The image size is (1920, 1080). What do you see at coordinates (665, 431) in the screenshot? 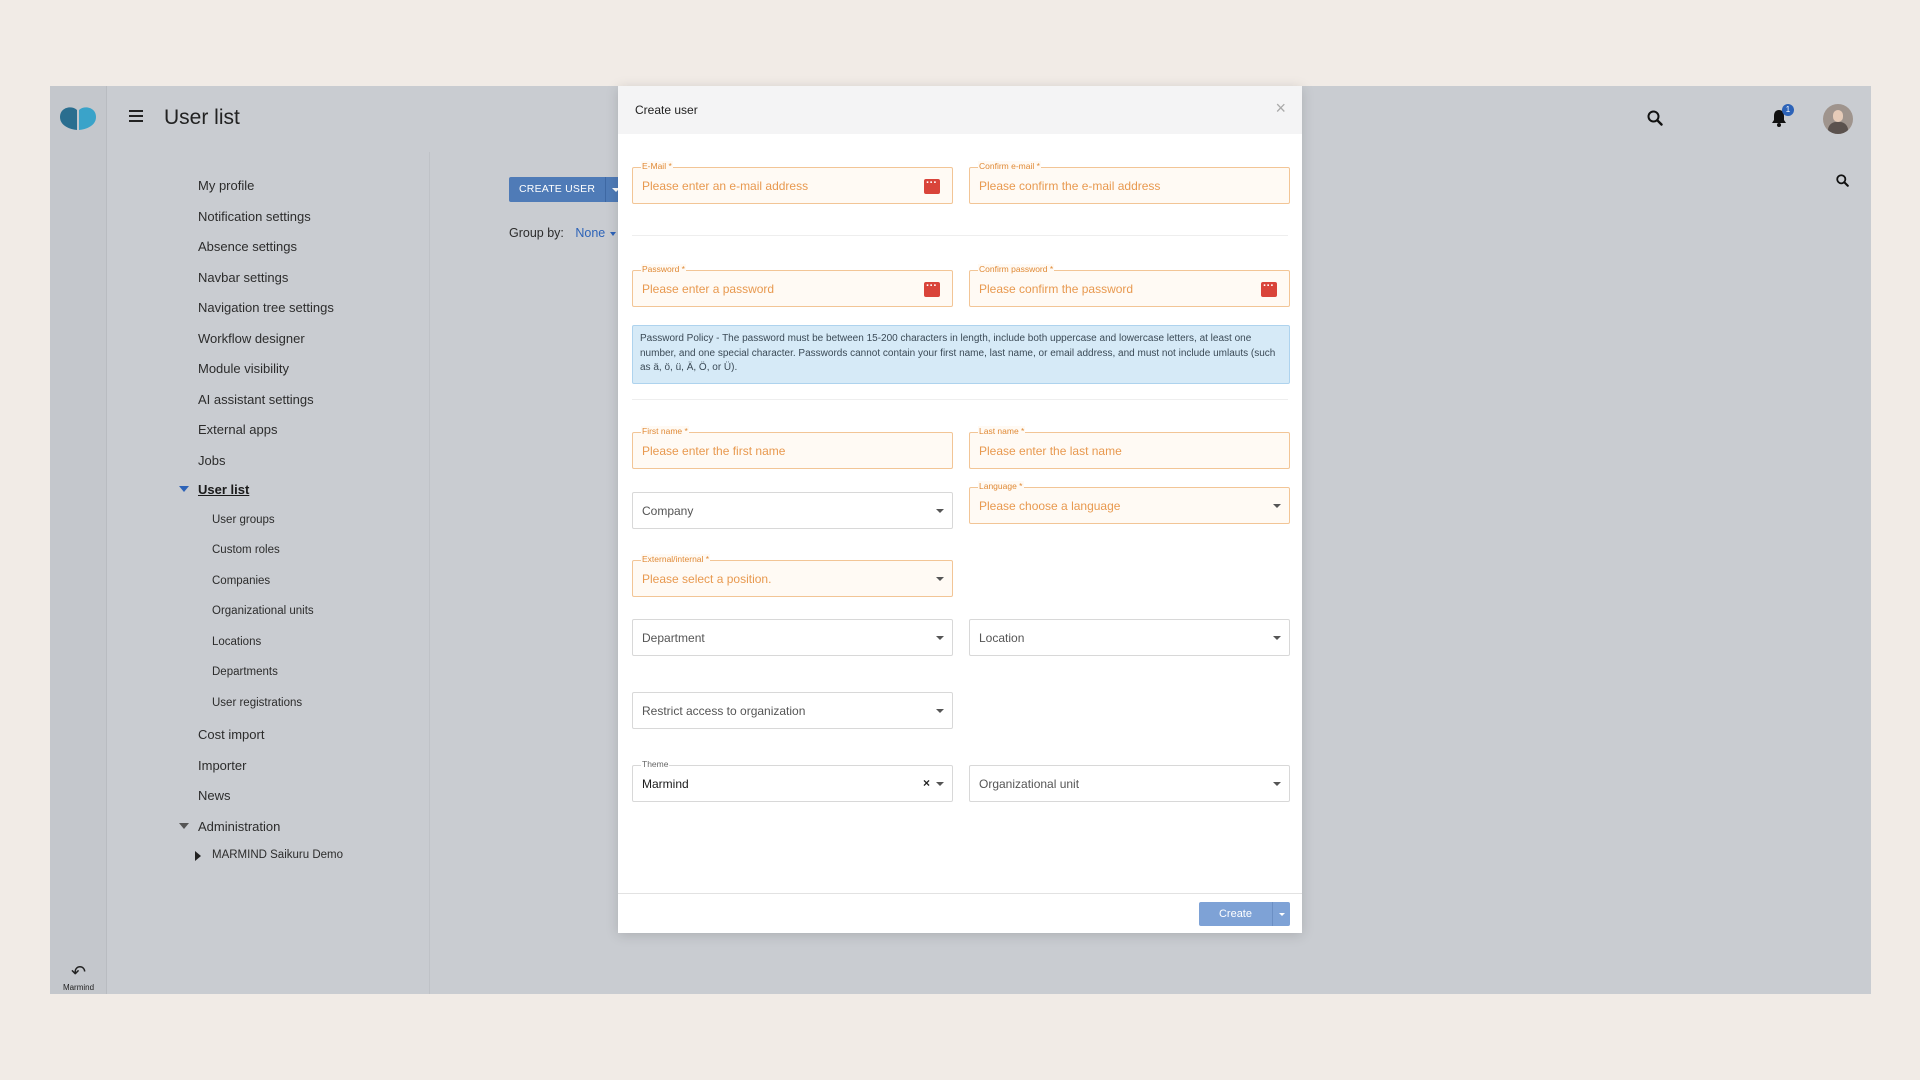
I see `first-name-label: First name *` at bounding box center [665, 431].